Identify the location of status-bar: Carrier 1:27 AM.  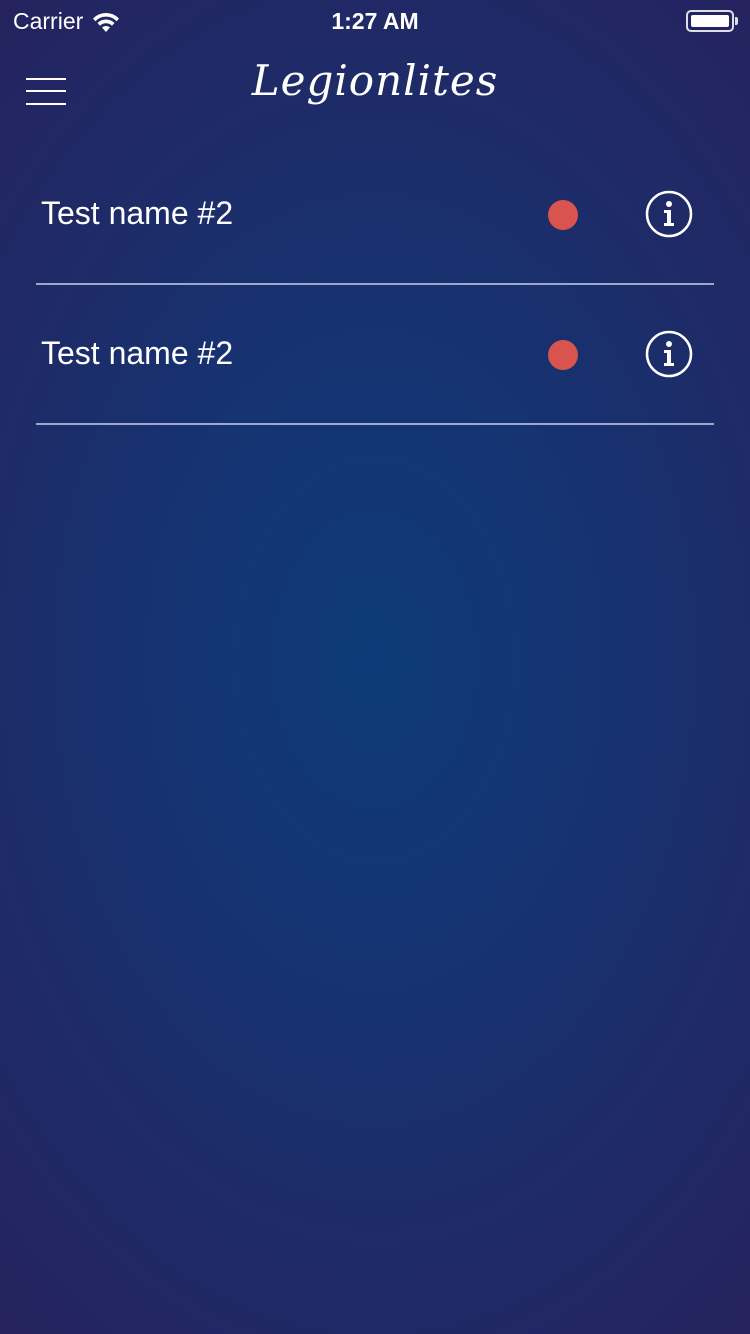
(375, 20).